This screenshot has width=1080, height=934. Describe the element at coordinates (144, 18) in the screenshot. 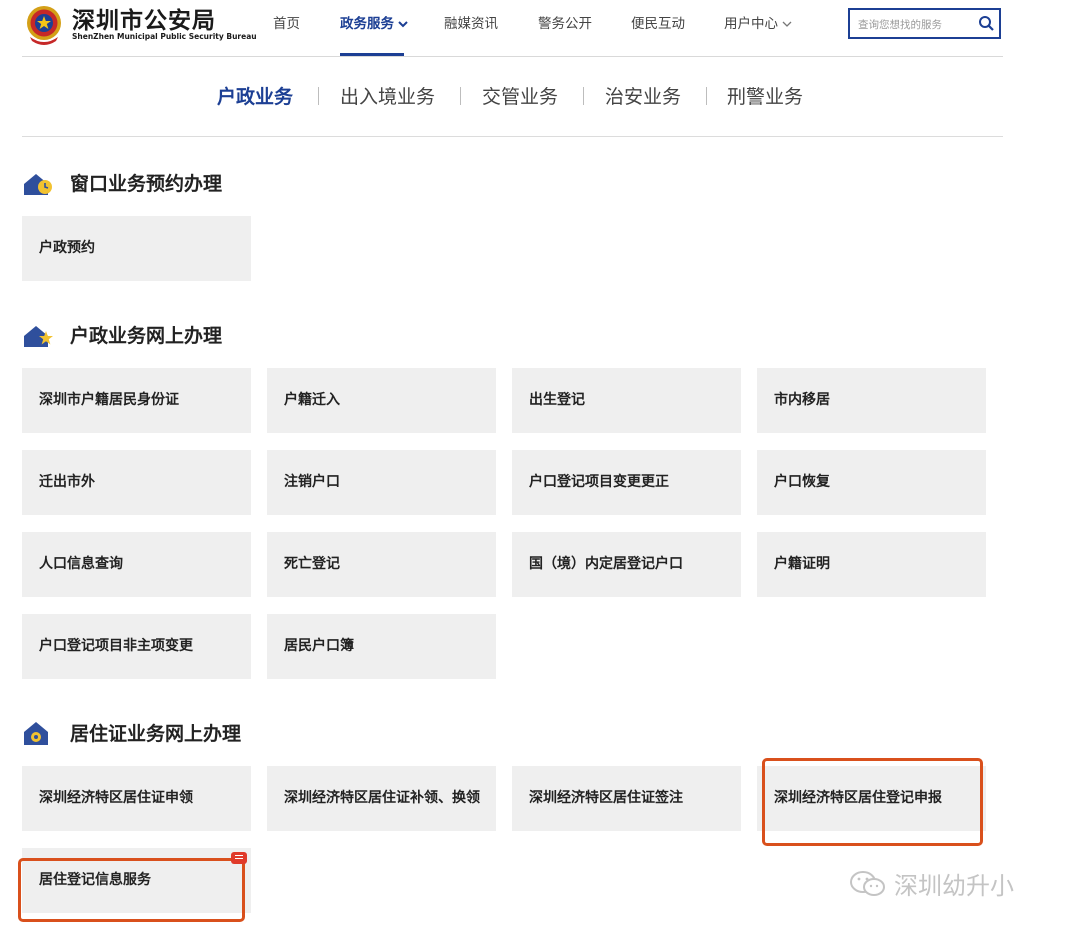

I see `brand-name: 深圳市公安局` at that location.